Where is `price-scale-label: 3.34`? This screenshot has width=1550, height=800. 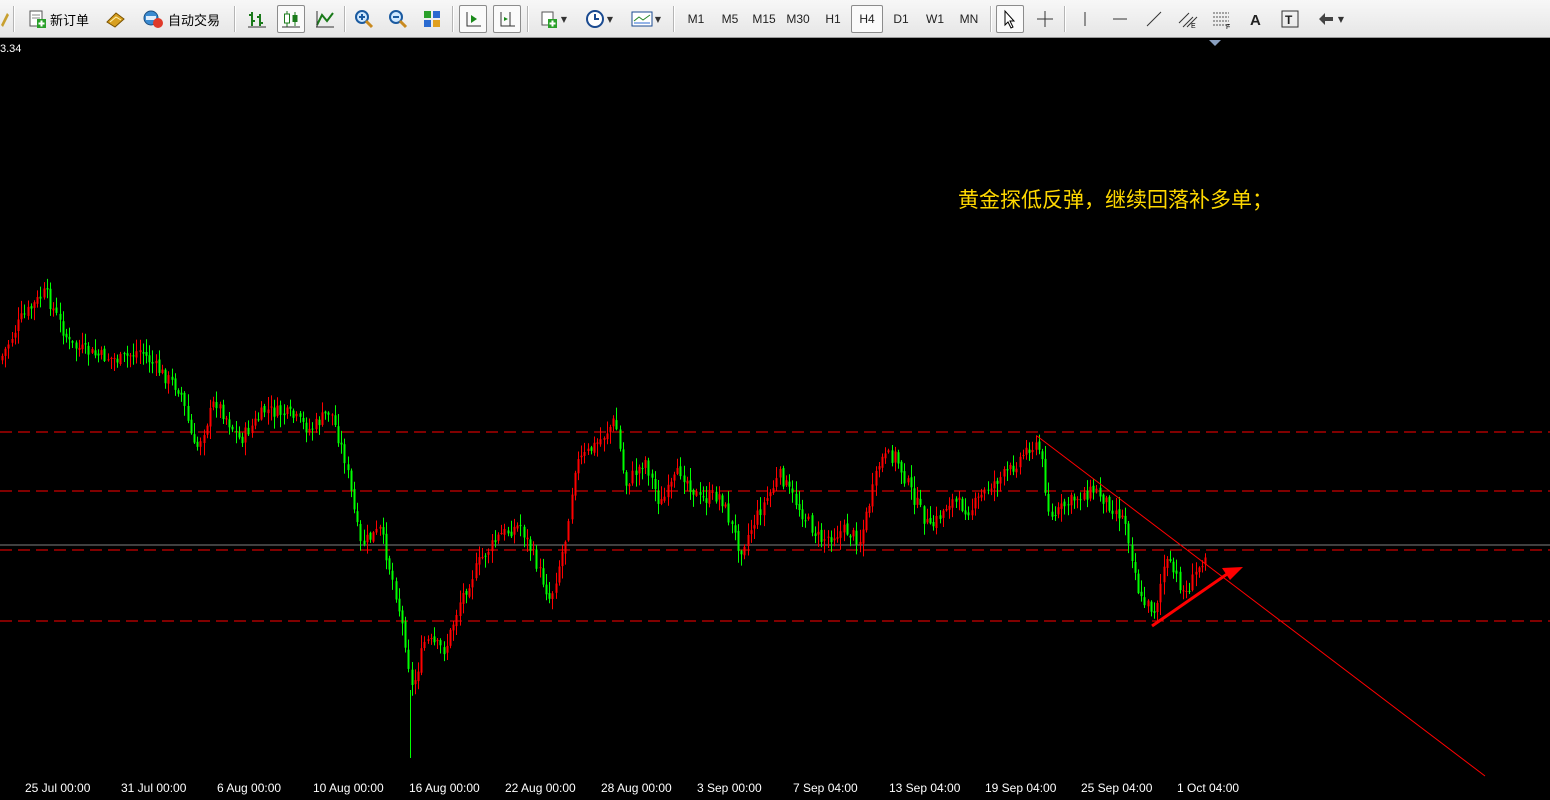 price-scale-label: 3.34 is located at coordinates (11, 49).